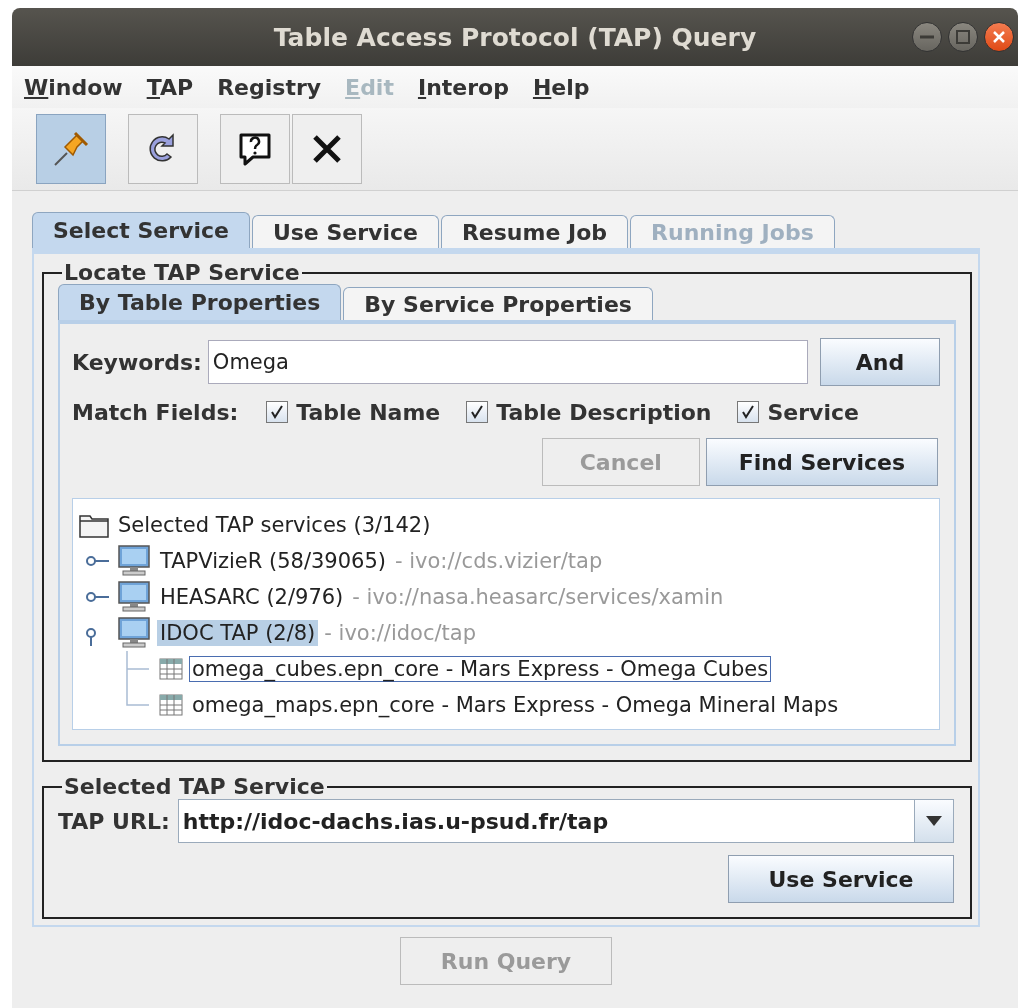  I want to click on maximize-icon, so click(963, 37).